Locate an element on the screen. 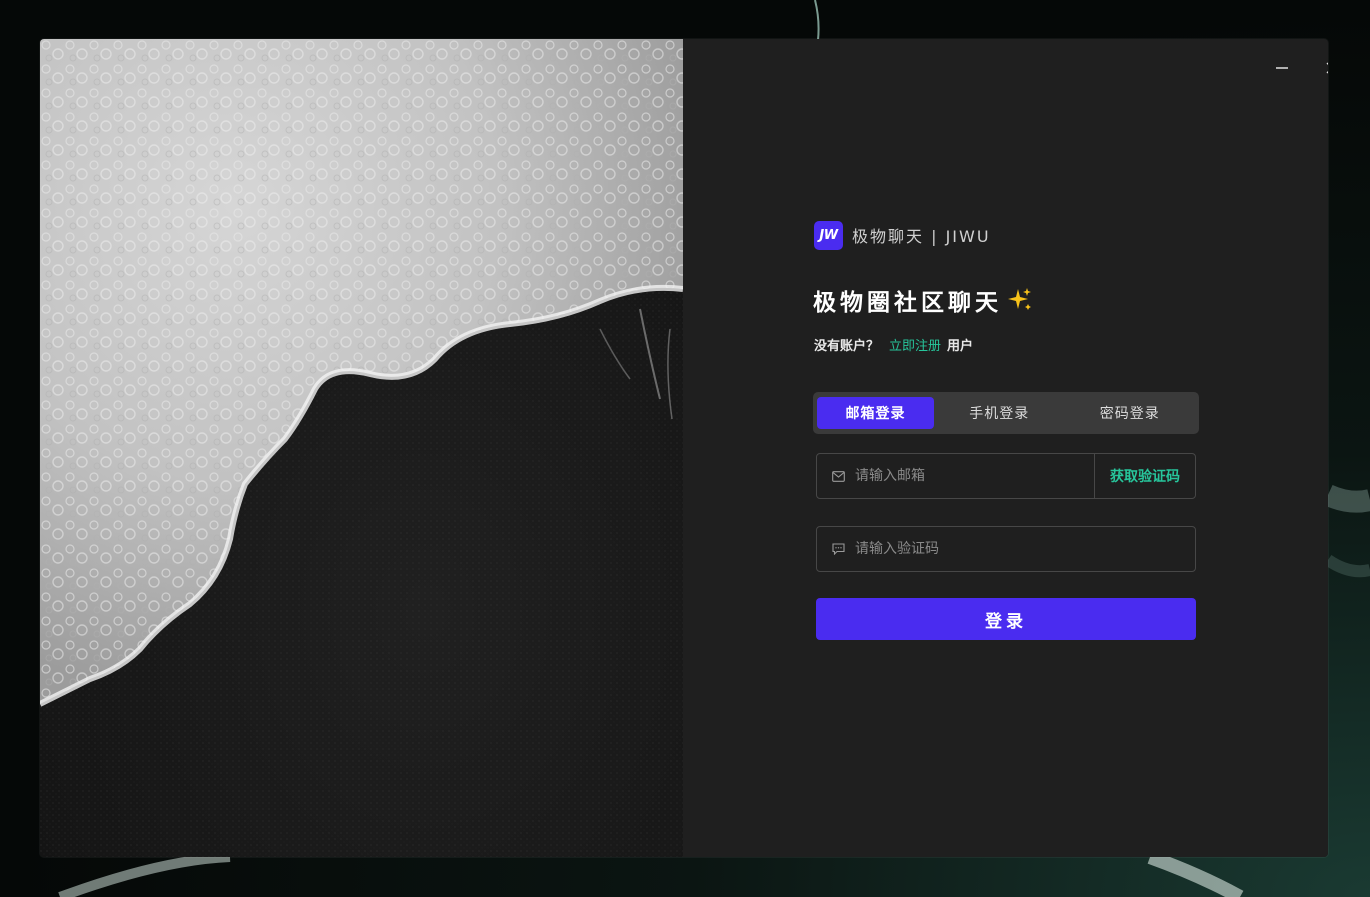 Image resolution: width=1370 pixels, height=897 pixels. get-code-button: 获取验证码 is located at coordinates (1144, 476).